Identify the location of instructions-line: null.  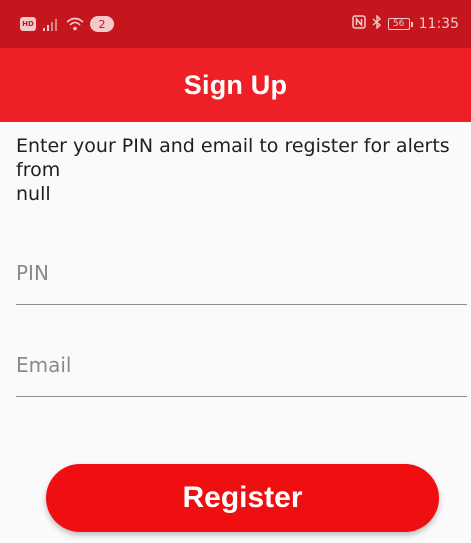
(33, 194).